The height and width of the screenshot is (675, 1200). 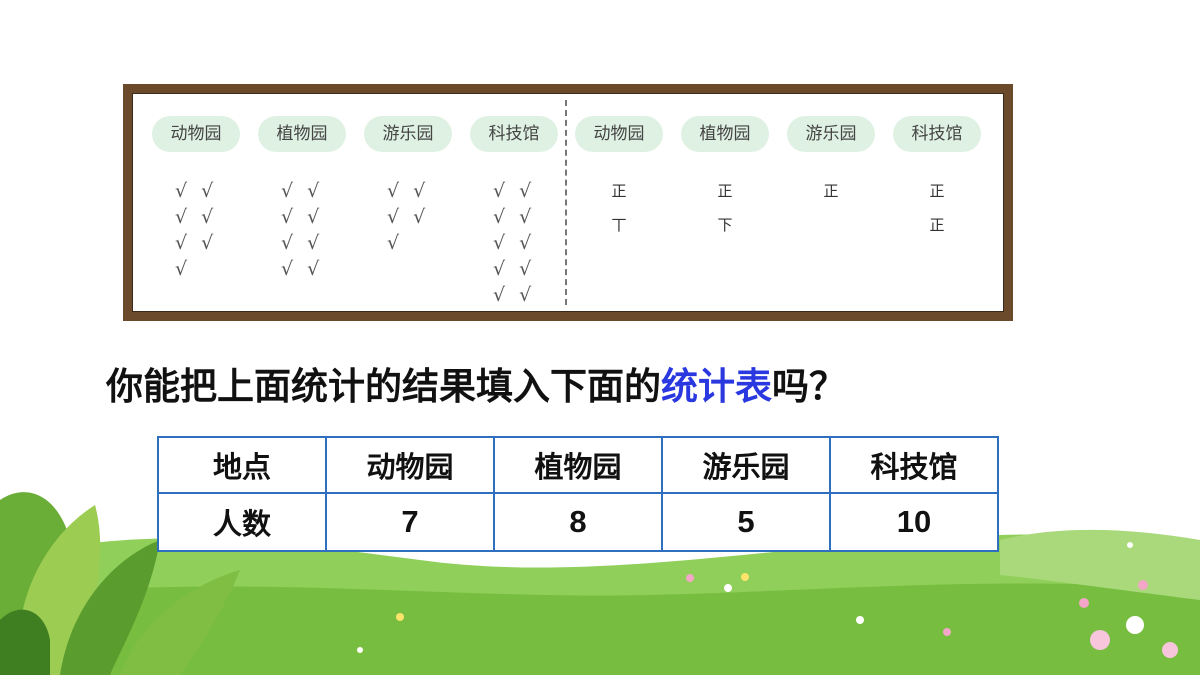 What do you see at coordinates (831, 134) in the screenshot?
I see `tag-right-park: 游乐园` at bounding box center [831, 134].